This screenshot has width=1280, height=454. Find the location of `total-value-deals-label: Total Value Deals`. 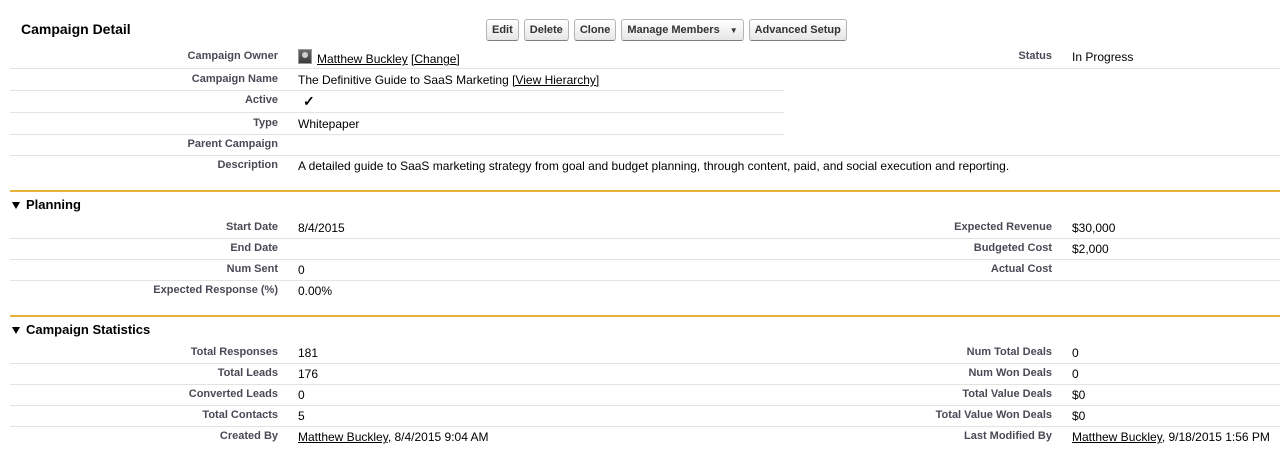

total-value-deals-label: Total Value Deals is located at coordinates (1007, 394).